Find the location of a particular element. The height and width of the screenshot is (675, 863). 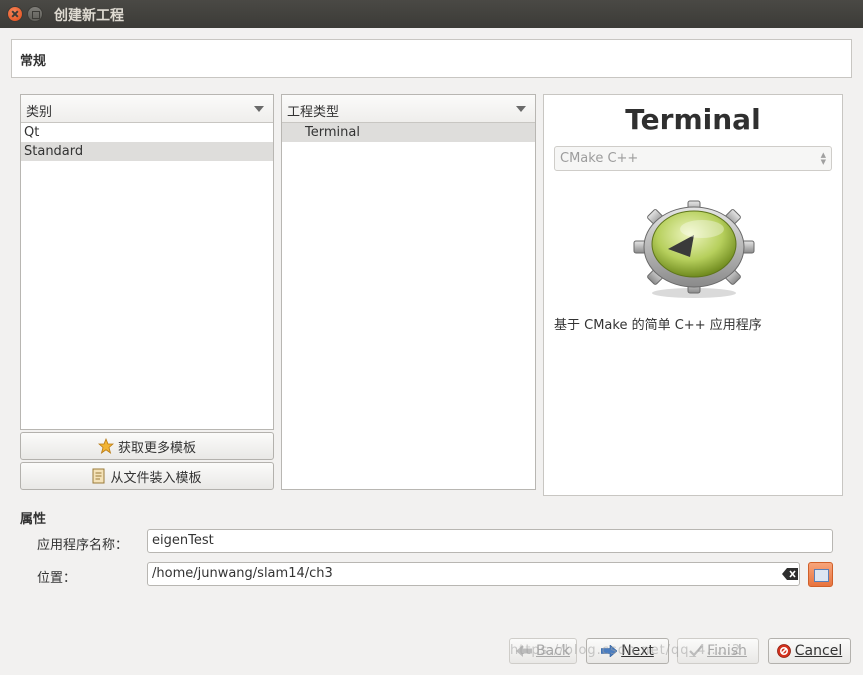

next-button-label: Next is located at coordinates (637, 651).